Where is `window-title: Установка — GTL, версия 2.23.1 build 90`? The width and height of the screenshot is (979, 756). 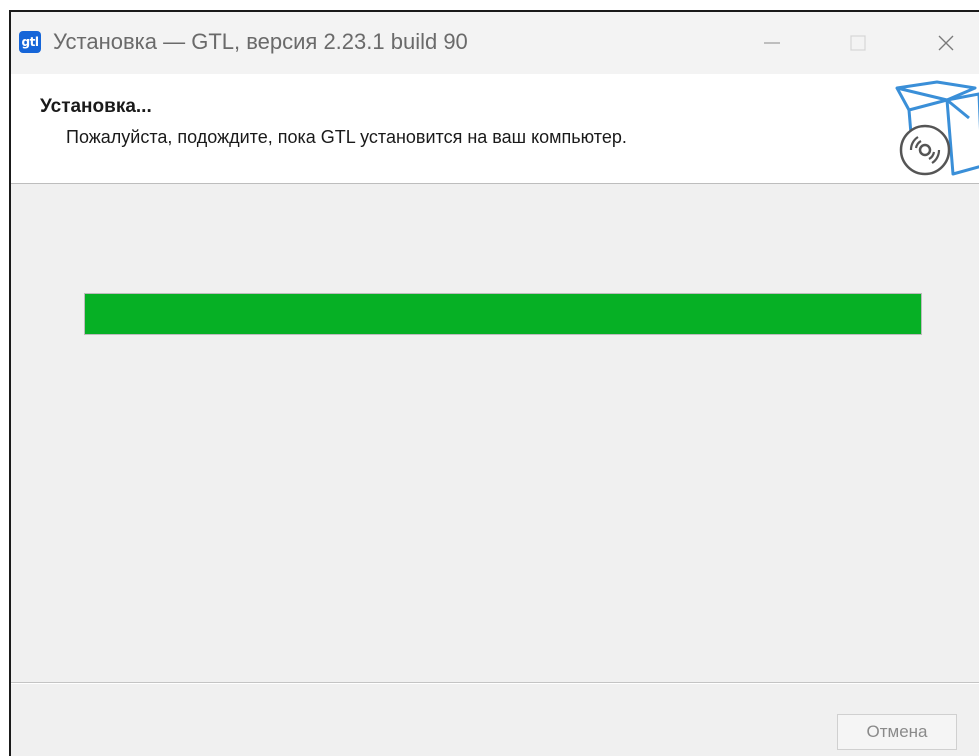 window-title: Установка — GTL, версия 2.23.1 build 90 is located at coordinates (260, 41).